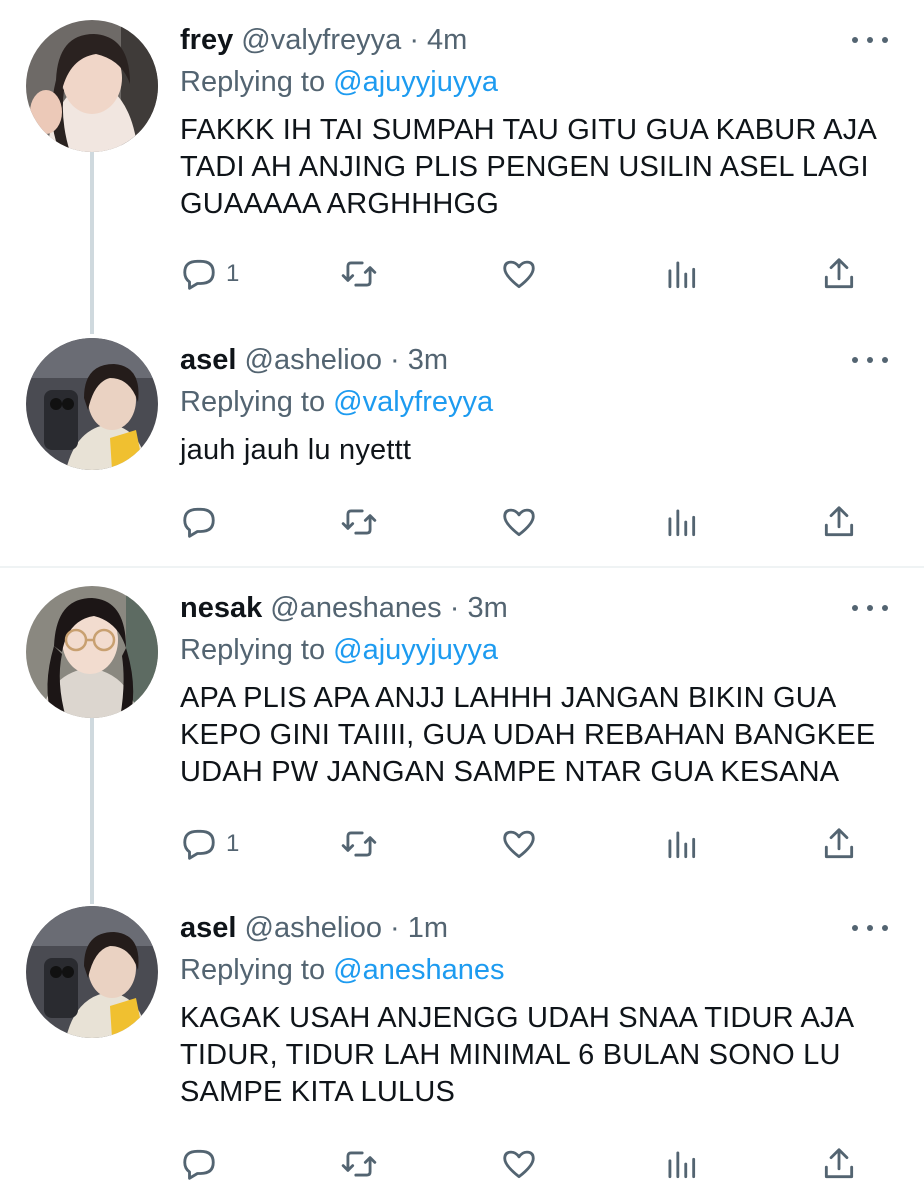 This screenshot has width=924, height=1200. Describe the element at coordinates (413, 402) in the screenshot. I see `mention-link: @valyfreyya` at that location.